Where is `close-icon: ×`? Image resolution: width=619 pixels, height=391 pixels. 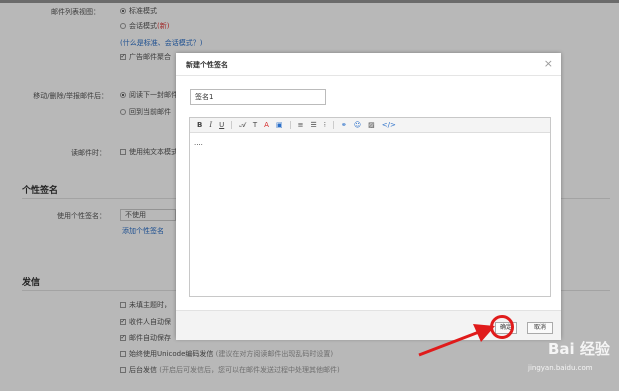
close-icon: × is located at coordinates (548, 63).